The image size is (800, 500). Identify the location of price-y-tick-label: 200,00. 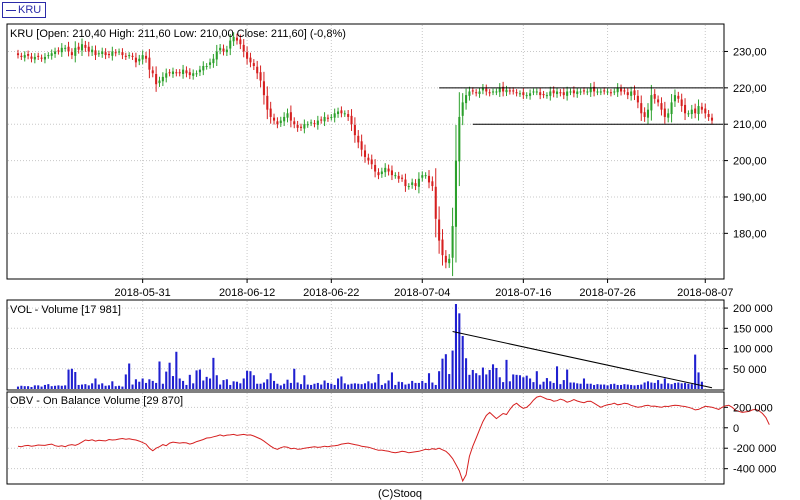
(750, 162).